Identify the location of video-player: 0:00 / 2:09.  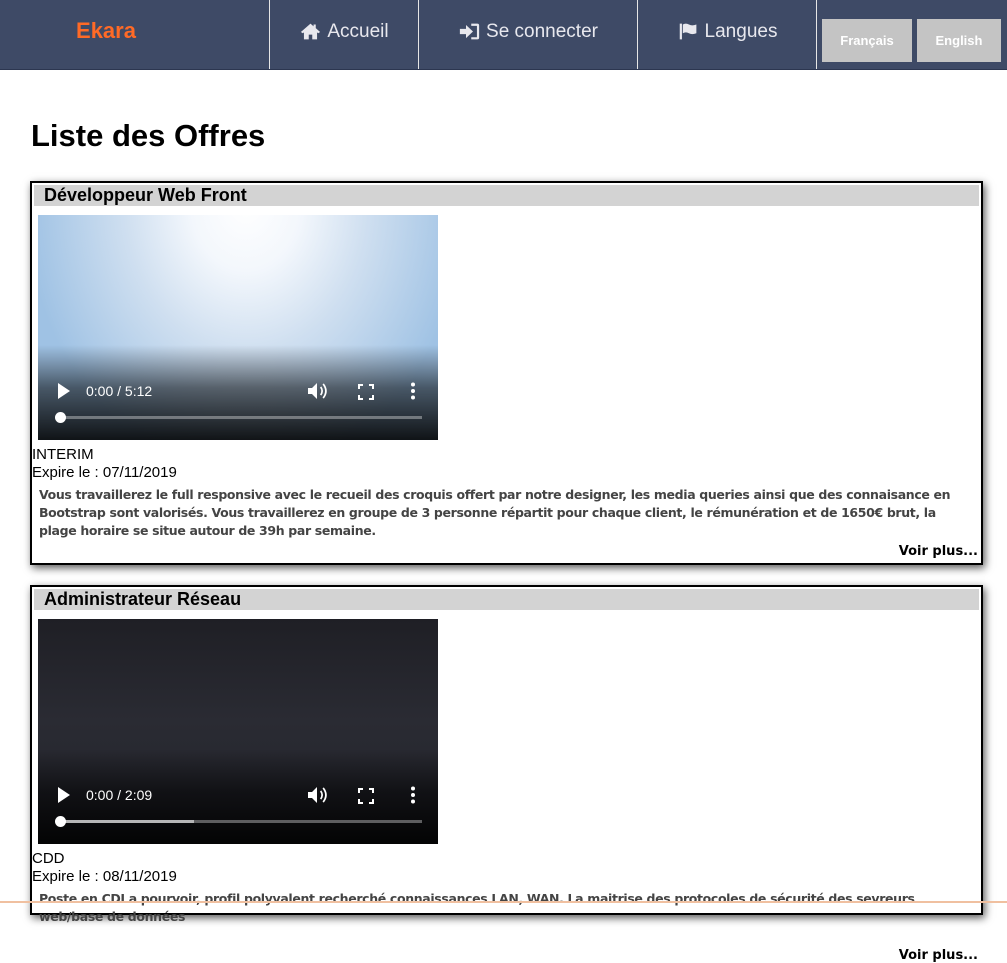
(238, 731).